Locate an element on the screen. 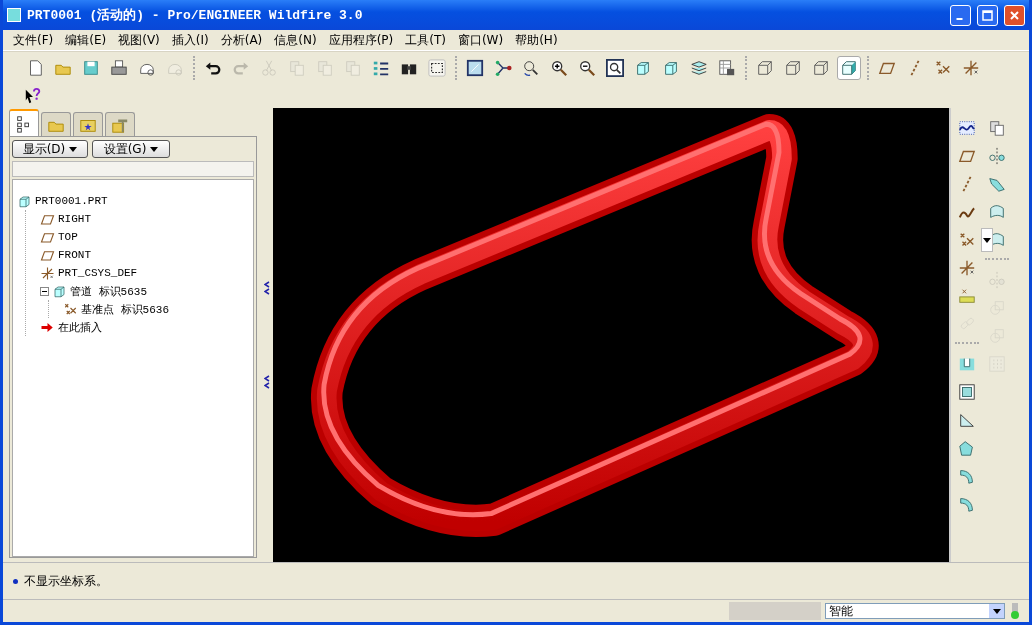 The image size is (1032, 625). collapse-toggle is located at coordinates (44, 291).